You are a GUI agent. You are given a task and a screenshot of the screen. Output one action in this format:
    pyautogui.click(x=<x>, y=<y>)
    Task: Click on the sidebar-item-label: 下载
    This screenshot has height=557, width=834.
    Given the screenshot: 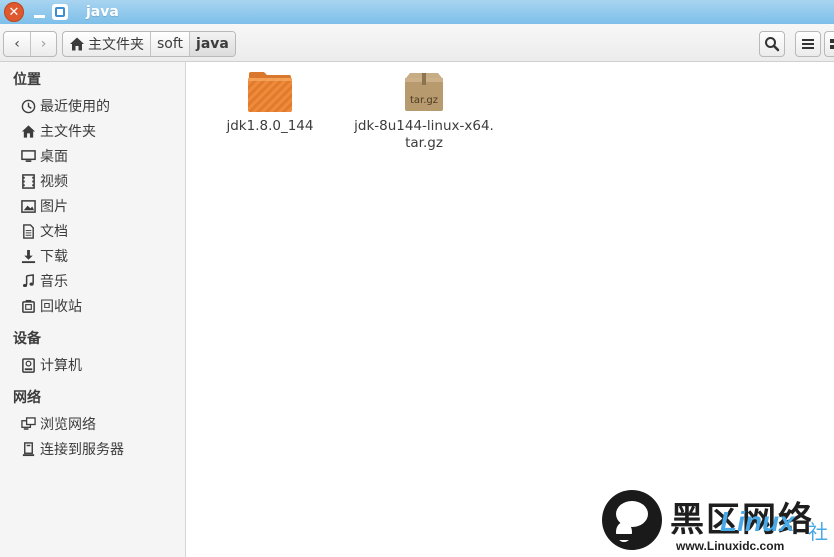 What is the action you would take?
    pyautogui.click(x=54, y=257)
    